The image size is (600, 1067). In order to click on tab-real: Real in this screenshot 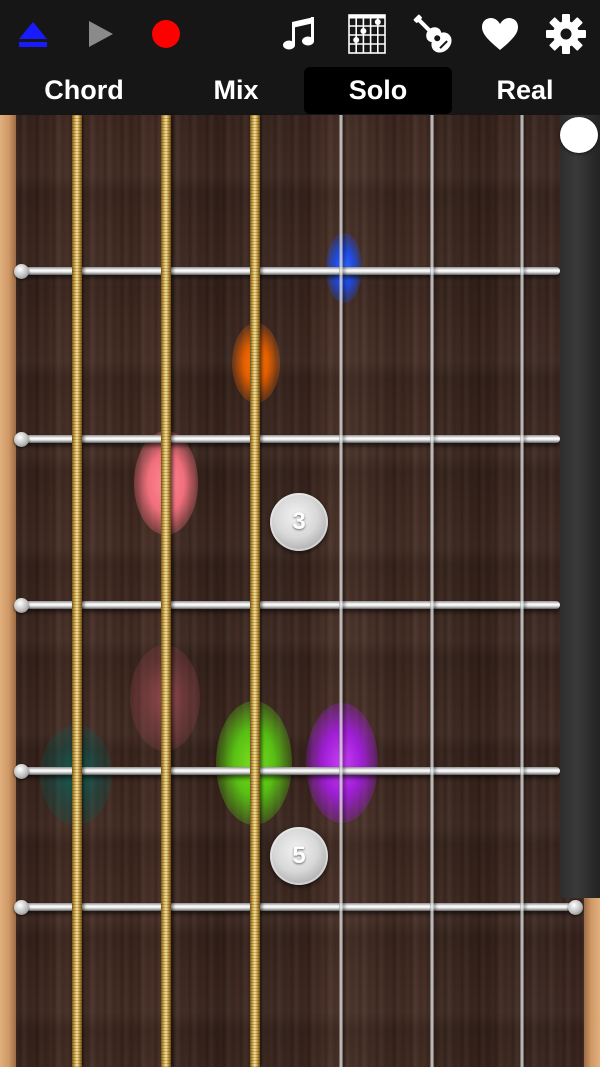, I will do `click(525, 90)`.